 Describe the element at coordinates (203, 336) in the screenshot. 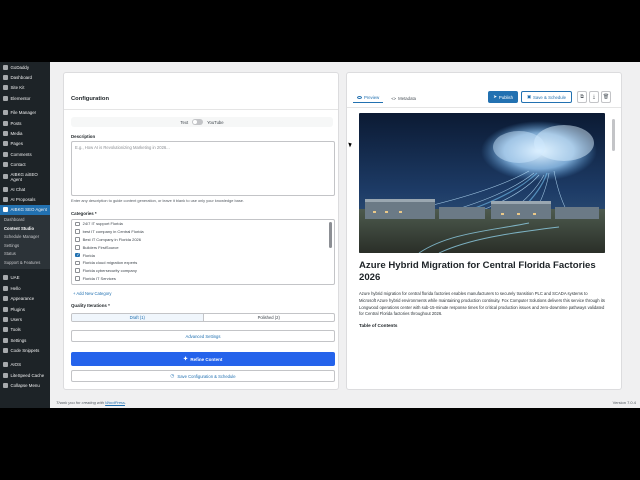

I see `advanced-settings-button: Advanced Settings` at that location.